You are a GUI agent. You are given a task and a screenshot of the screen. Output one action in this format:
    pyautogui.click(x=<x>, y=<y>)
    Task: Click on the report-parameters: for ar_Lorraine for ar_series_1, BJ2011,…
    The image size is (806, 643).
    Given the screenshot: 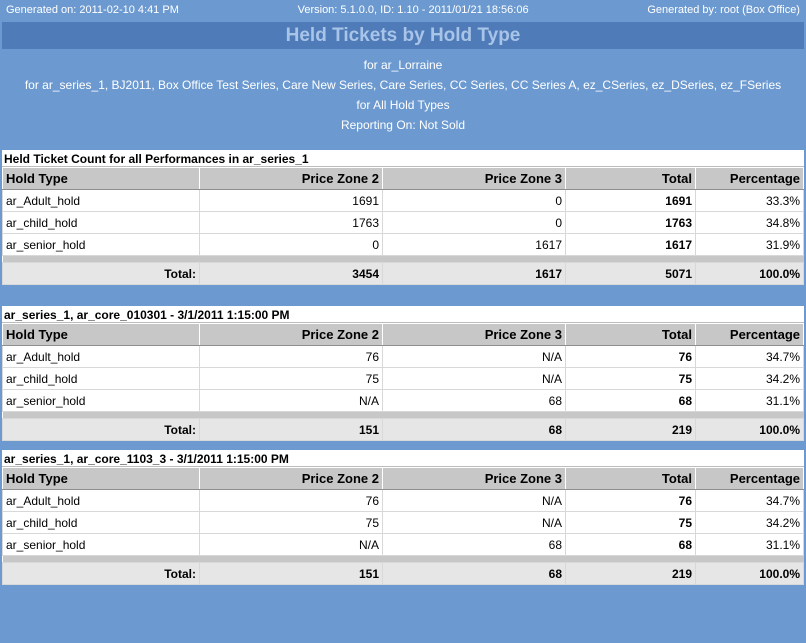 What is the action you would take?
    pyautogui.click(x=403, y=92)
    